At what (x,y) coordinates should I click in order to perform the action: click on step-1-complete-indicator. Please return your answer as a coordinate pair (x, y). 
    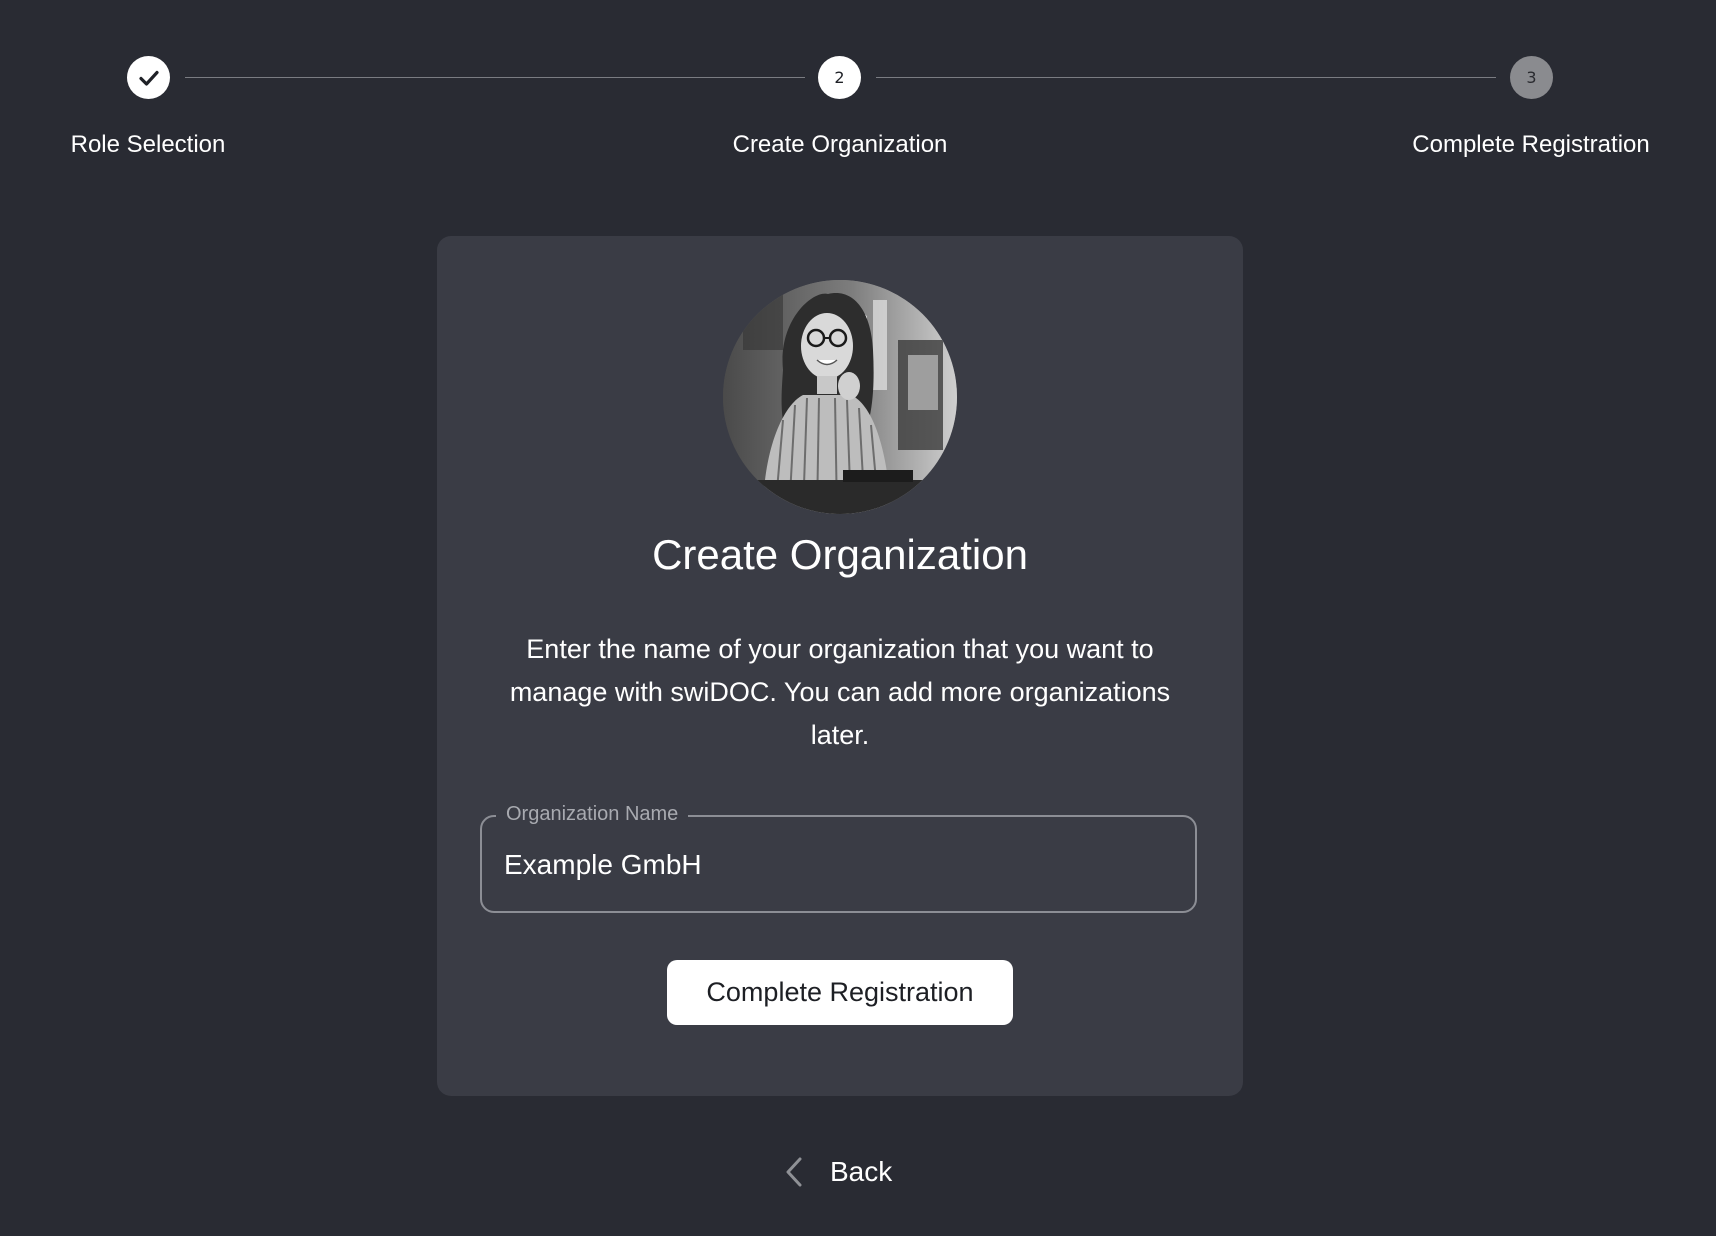
    Looking at the image, I should click on (148, 77).